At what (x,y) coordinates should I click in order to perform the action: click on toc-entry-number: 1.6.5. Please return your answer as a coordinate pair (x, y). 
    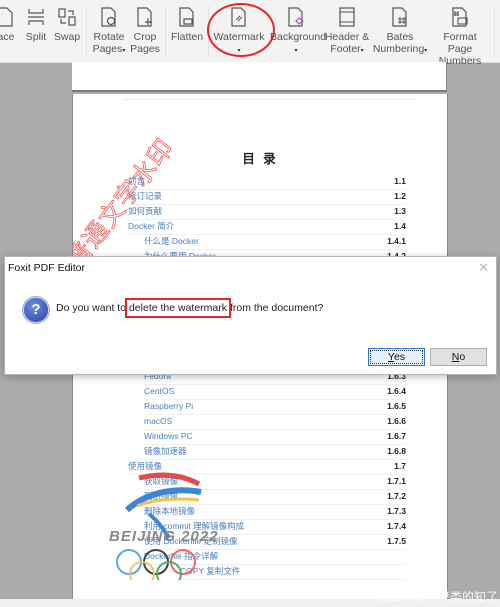
    Looking at the image, I should click on (396, 406).